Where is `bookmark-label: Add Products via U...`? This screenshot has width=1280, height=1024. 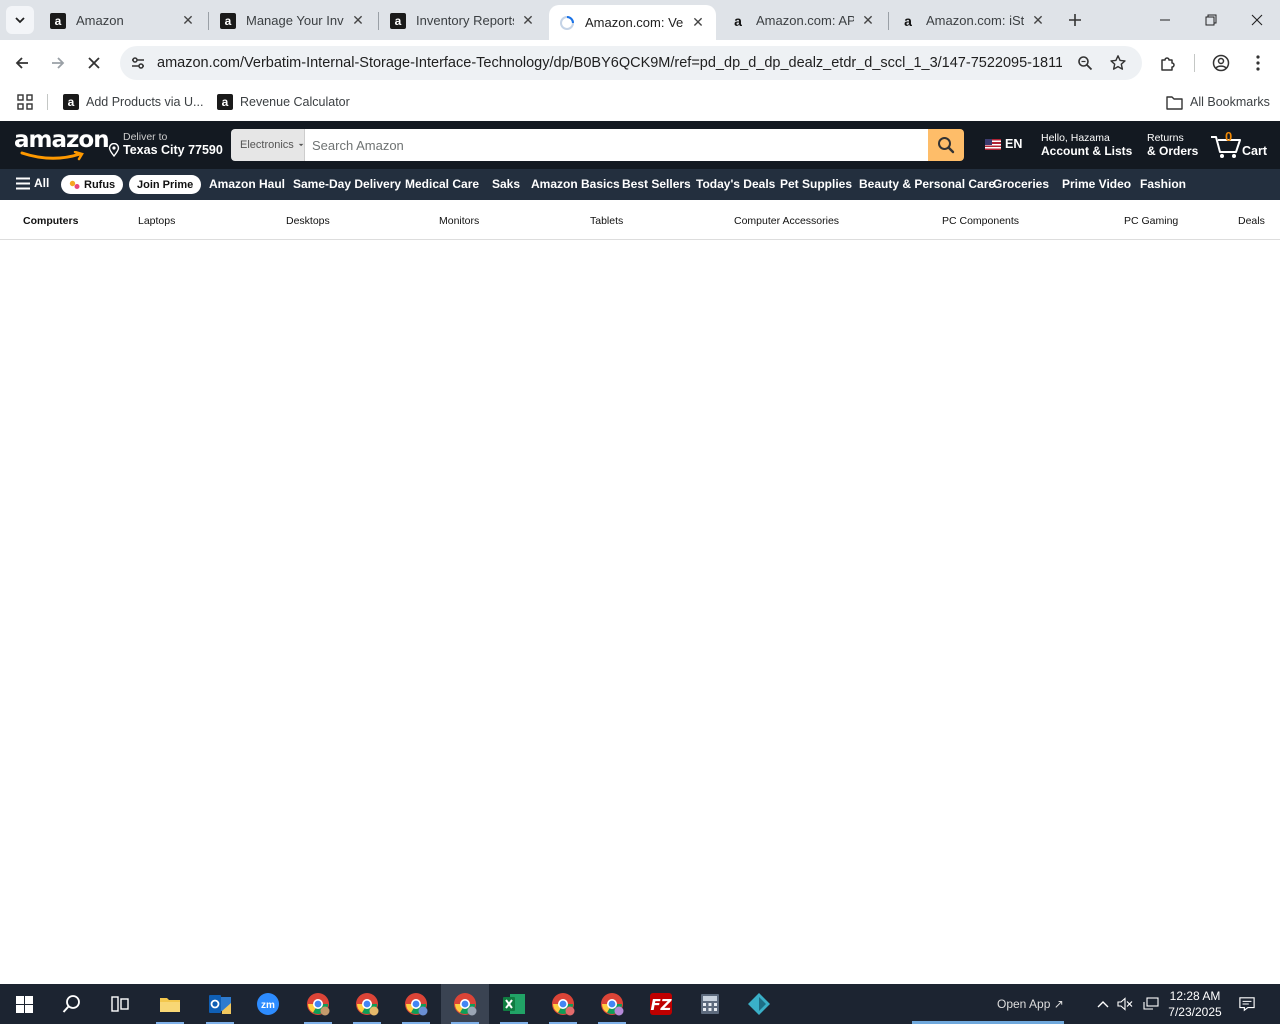 bookmark-label: Add Products via U... is located at coordinates (145, 102).